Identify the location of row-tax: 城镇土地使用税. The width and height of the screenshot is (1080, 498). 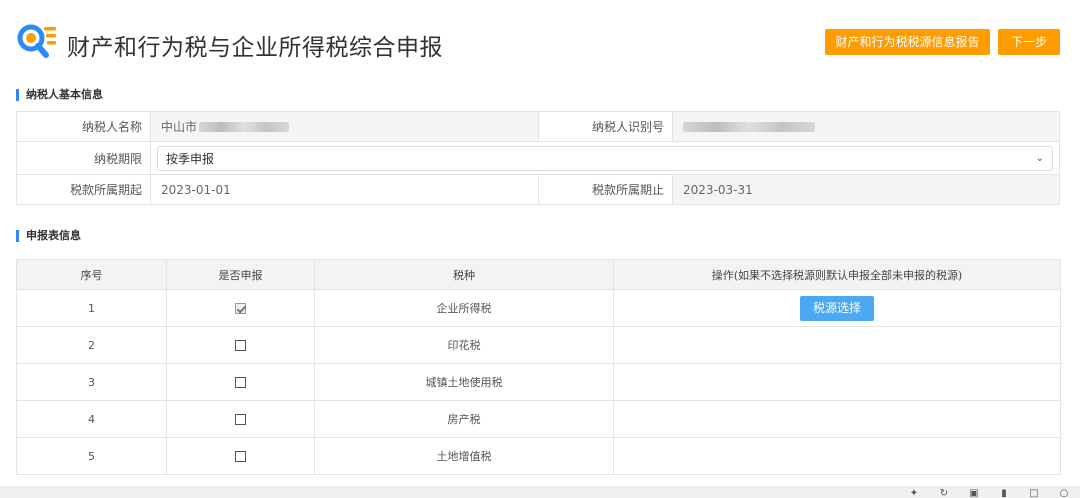
(464, 382).